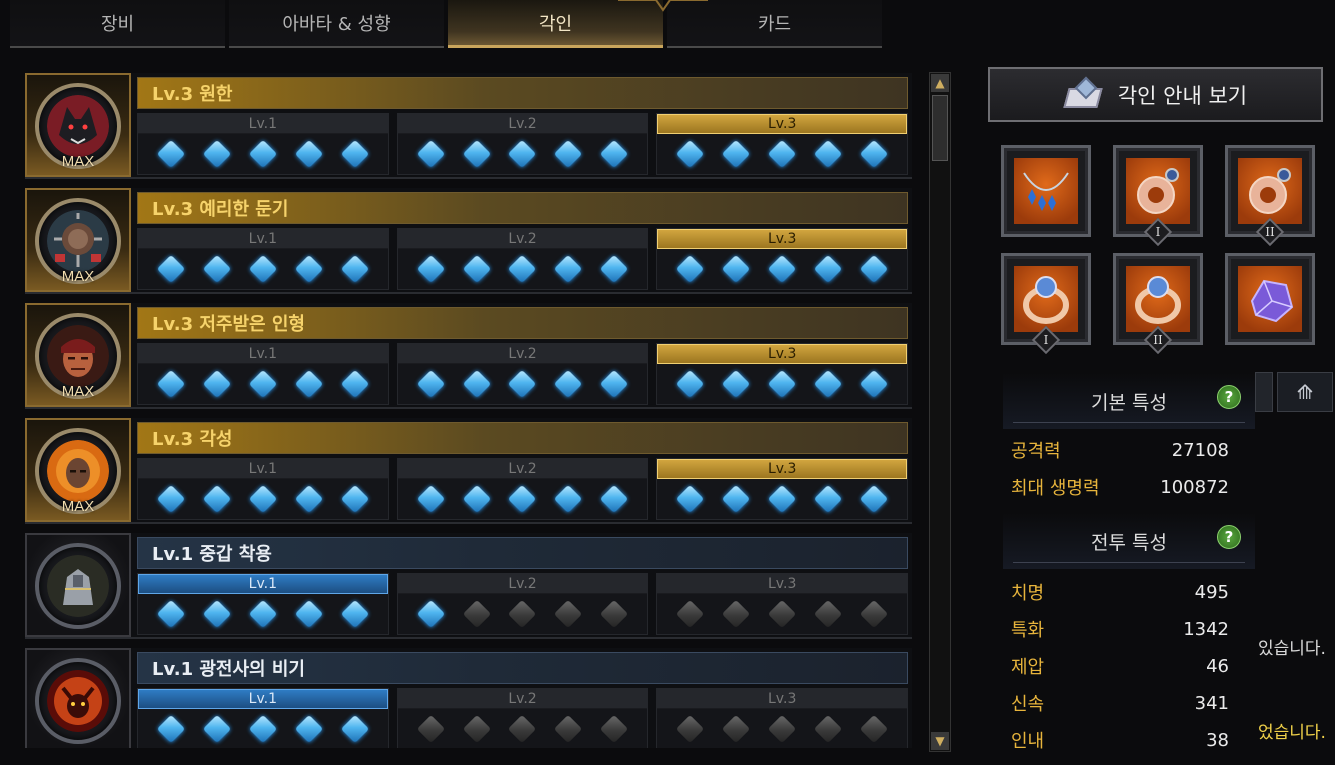 This screenshot has width=1335, height=765. Describe the element at coordinates (336, 24) in the screenshot. I see `tab-avatar-tendency: 아바타 & 성향` at that location.